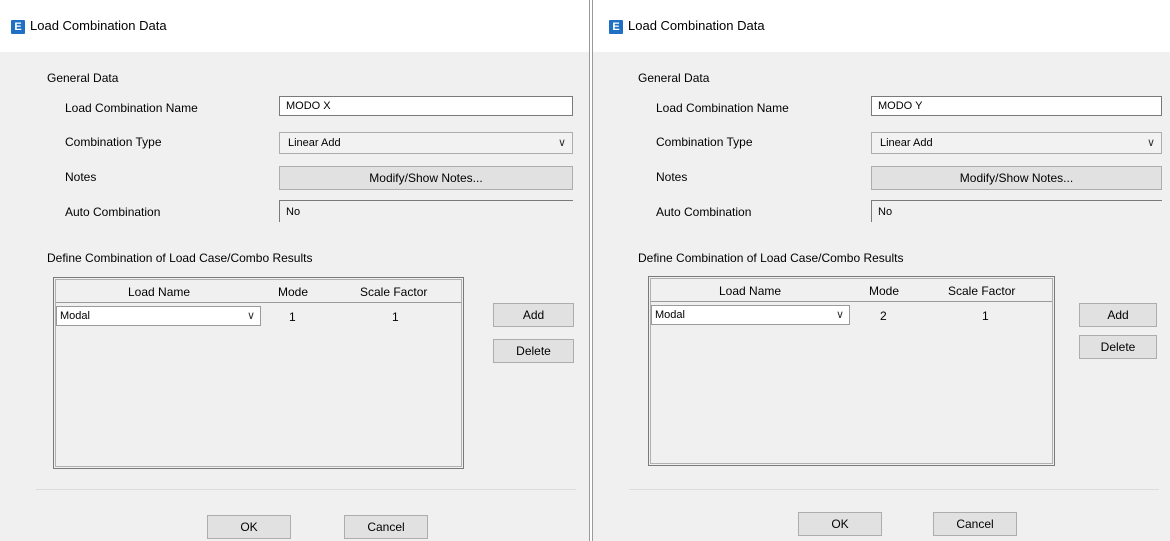 The image size is (1170, 541). Describe the element at coordinates (883, 316) in the screenshot. I see `mode-cell: 2` at that location.